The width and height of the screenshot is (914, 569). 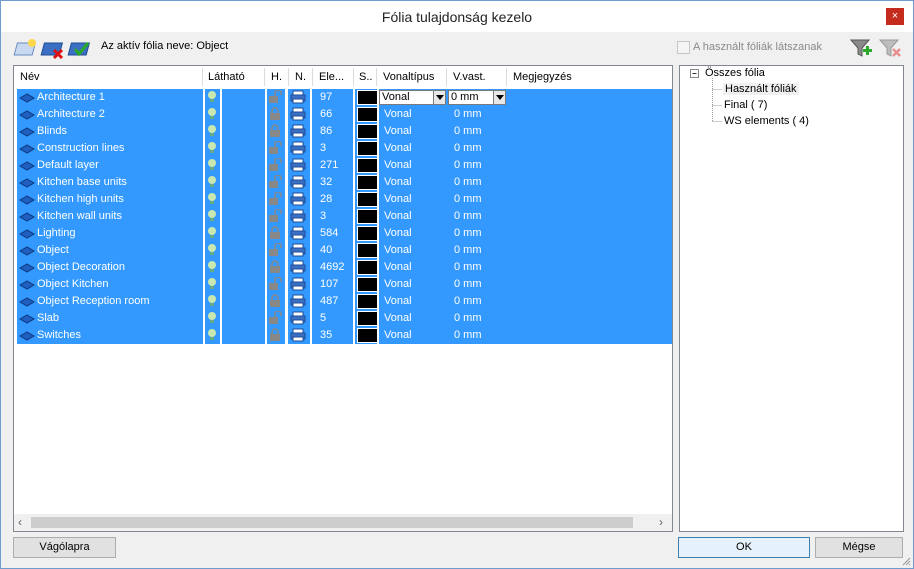 What do you see at coordinates (469, 77) in the screenshot?
I see `col-linewidth: V.vast.` at bounding box center [469, 77].